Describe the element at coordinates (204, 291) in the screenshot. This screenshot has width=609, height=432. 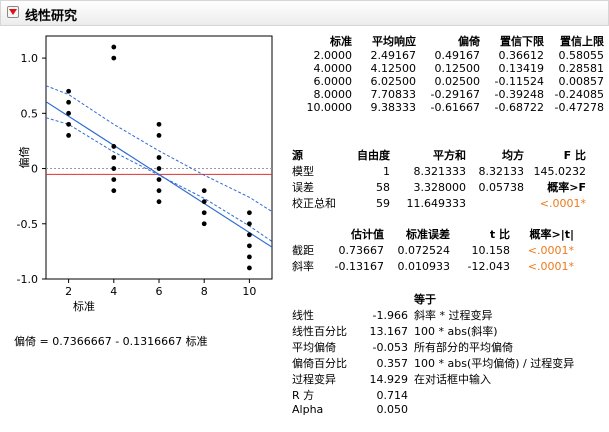
I see `x-tick-label: 8` at that location.